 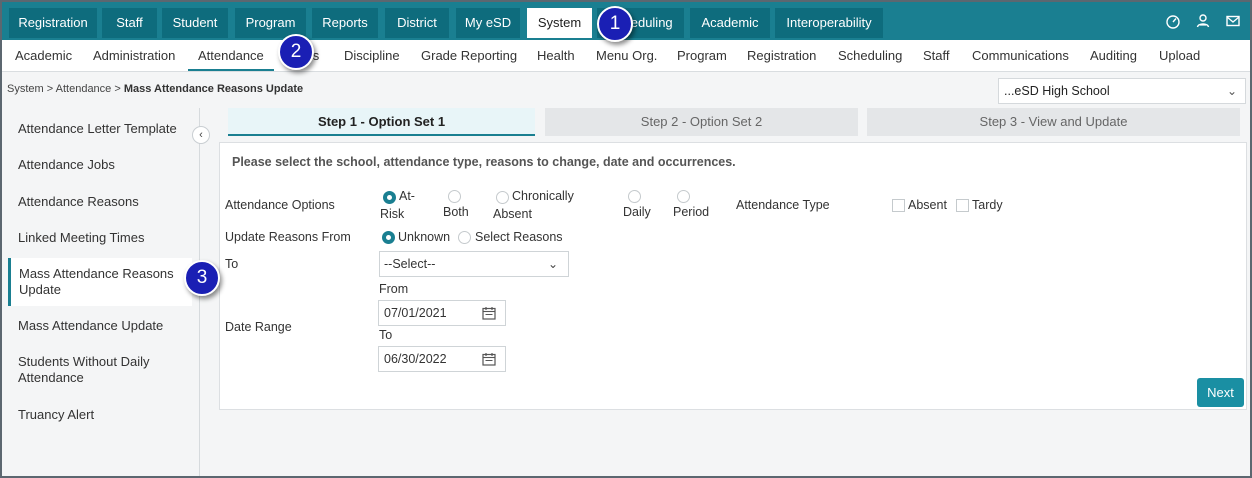 What do you see at coordinates (691, 212) in the screenshot?
I see `radio-period-label: Period` at bounding box center [691, 212].